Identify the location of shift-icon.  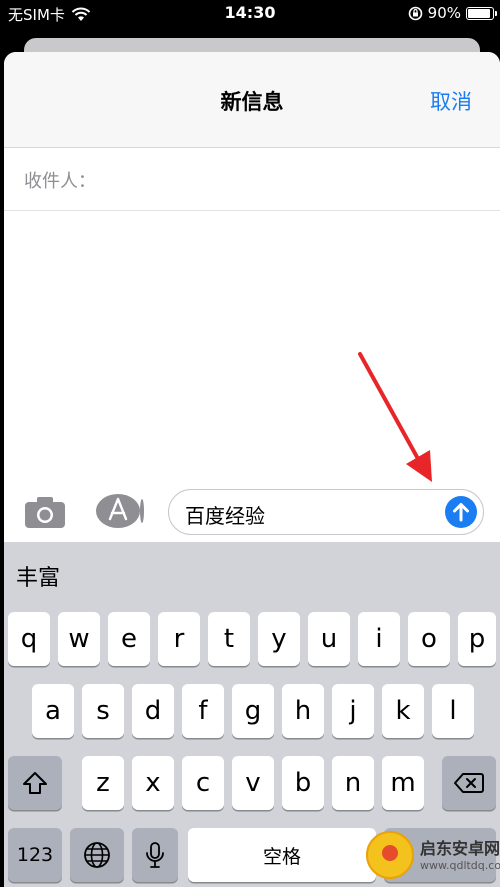
(35, 783).